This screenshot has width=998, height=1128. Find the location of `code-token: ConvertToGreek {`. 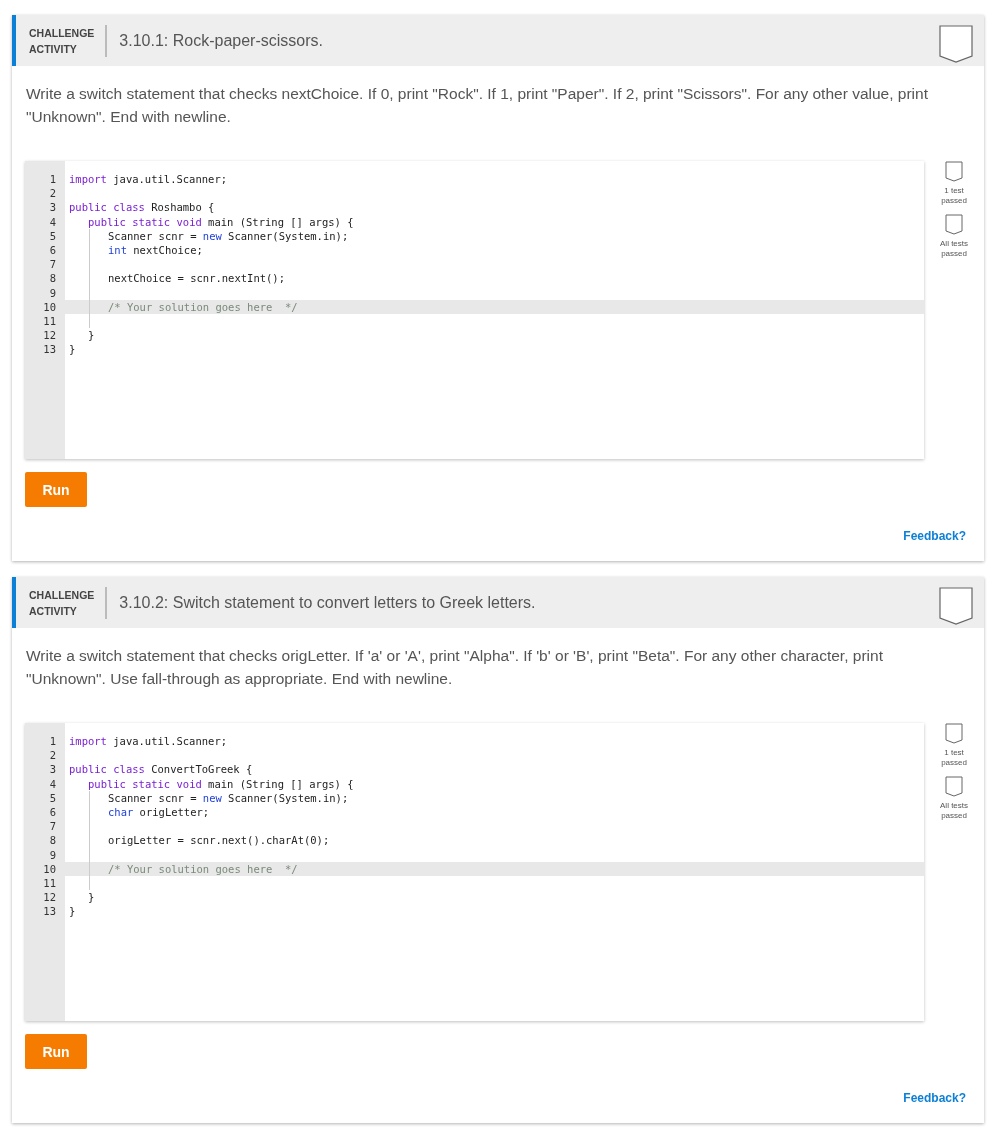

code-token: ConvertToGreek { is located at coordinates (201, 769).